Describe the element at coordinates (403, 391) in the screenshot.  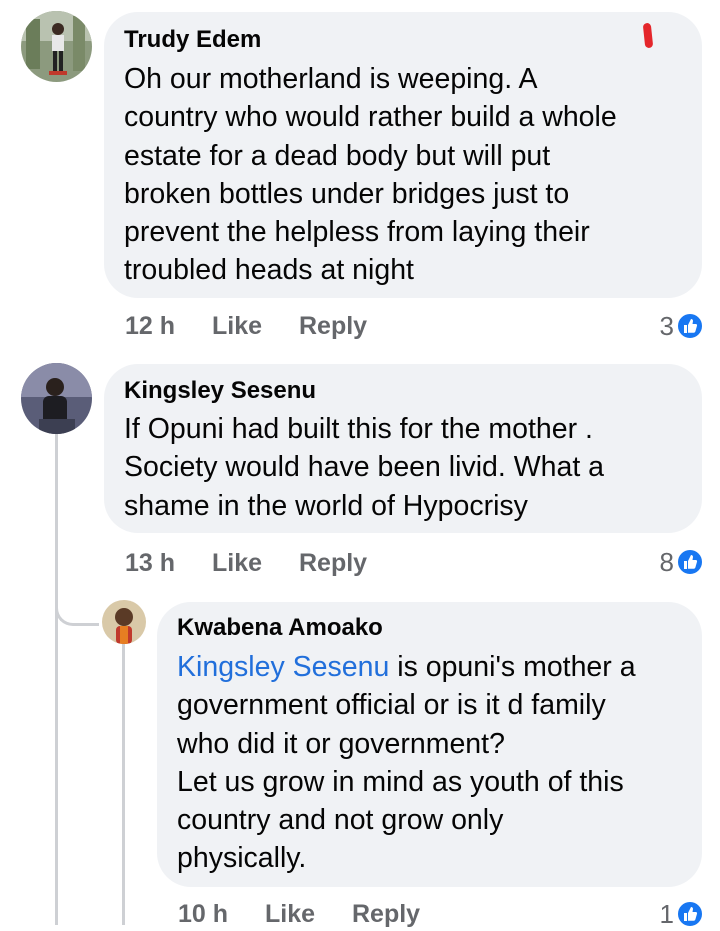
I see `comment-author: Kingsley Sesenu` at that location.